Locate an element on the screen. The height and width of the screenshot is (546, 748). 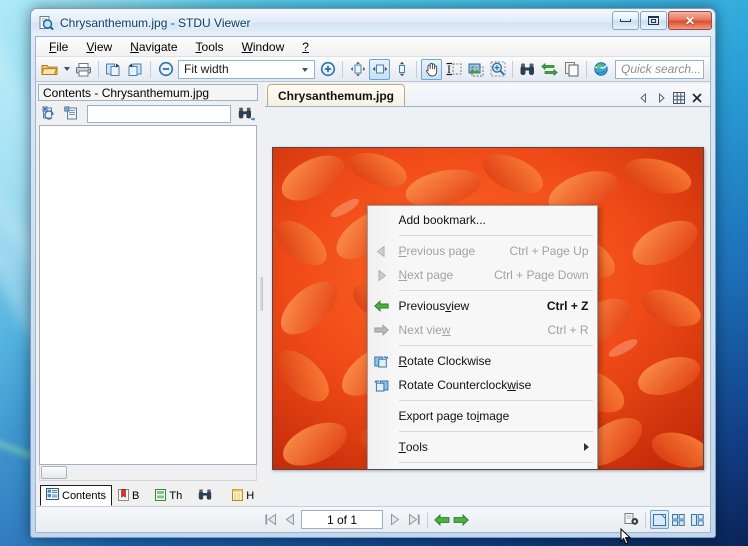
menu-tools: Tools is located at coordinates (210, 47).